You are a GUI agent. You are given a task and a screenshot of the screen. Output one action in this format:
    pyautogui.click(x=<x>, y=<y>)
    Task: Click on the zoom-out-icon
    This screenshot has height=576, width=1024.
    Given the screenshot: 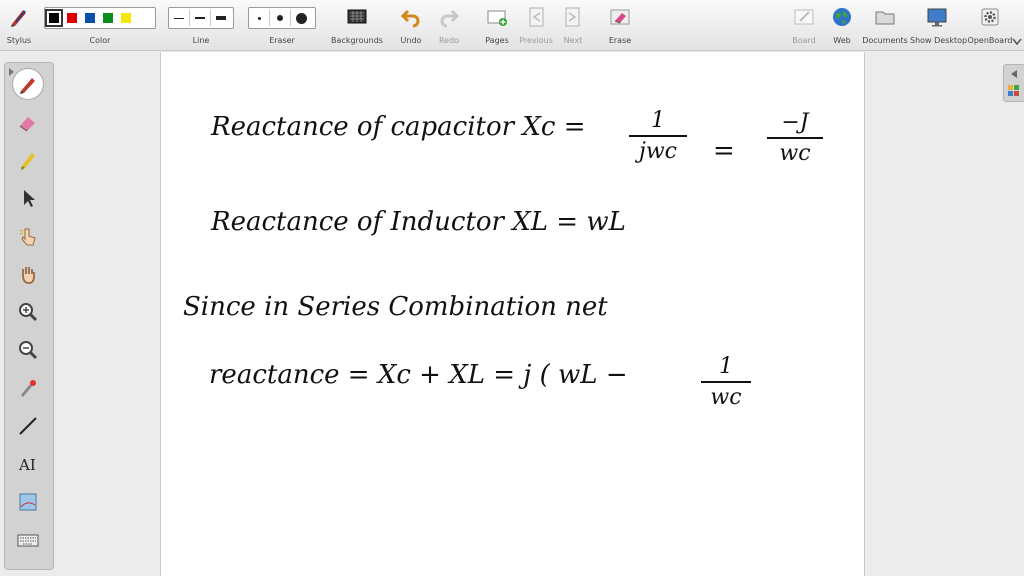 What is the action you would take?
    pyautogui.click(x=28, y=350)
    